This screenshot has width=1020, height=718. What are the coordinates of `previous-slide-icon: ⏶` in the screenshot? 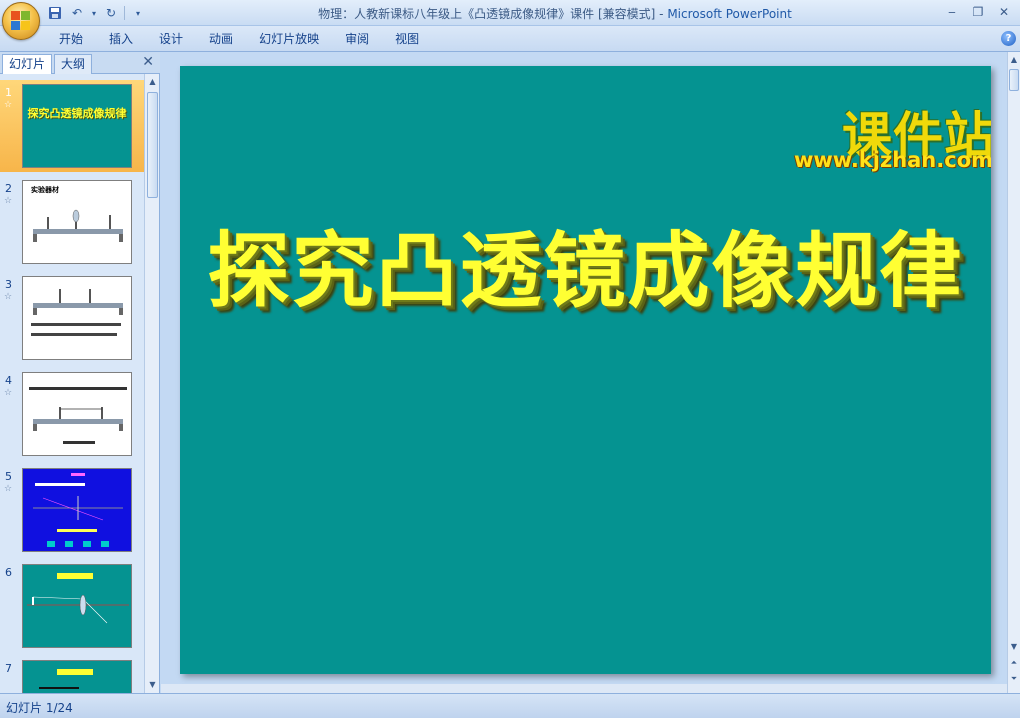 It's located at (1014, 663).